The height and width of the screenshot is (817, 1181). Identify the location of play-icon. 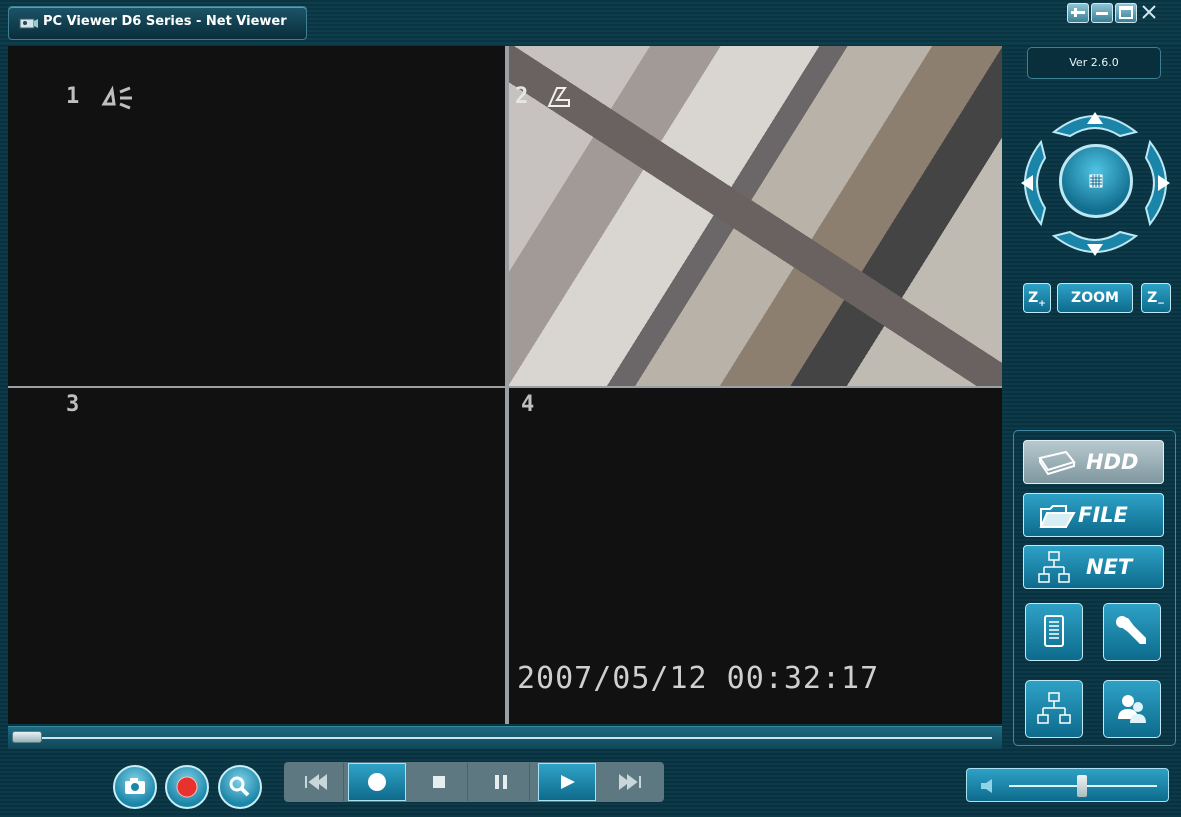
(568, 782).